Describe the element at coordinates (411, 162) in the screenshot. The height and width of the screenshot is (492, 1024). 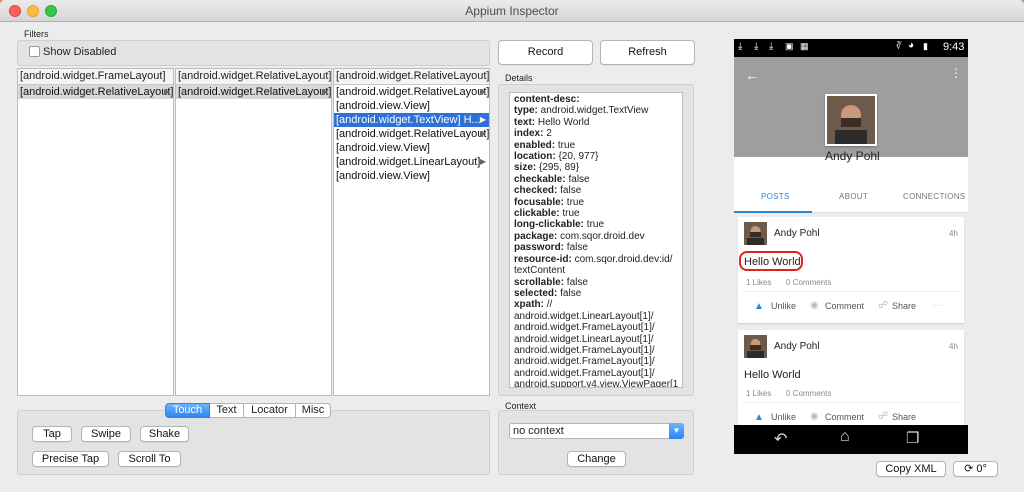
I see `hierarchy-node: [android.widget.LinearLayout] ▶` at that location.